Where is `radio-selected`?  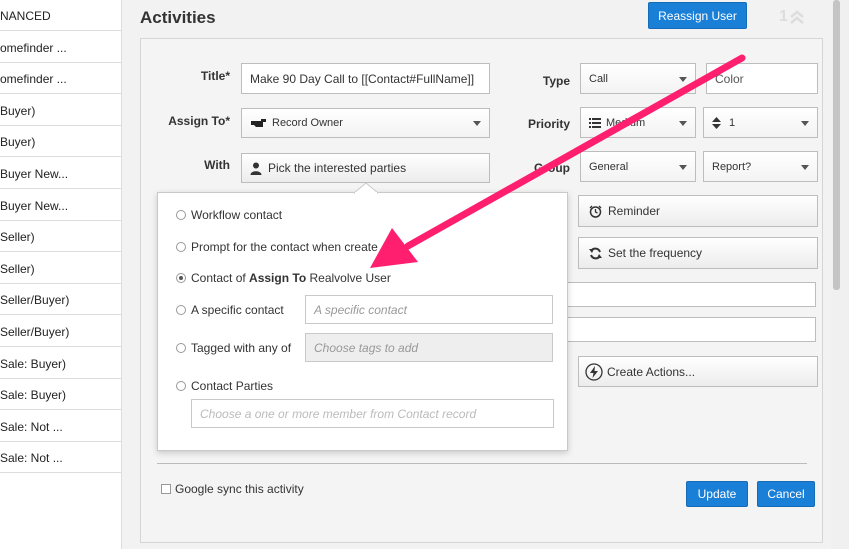 radio-selected is located at coordinates (181, 278).